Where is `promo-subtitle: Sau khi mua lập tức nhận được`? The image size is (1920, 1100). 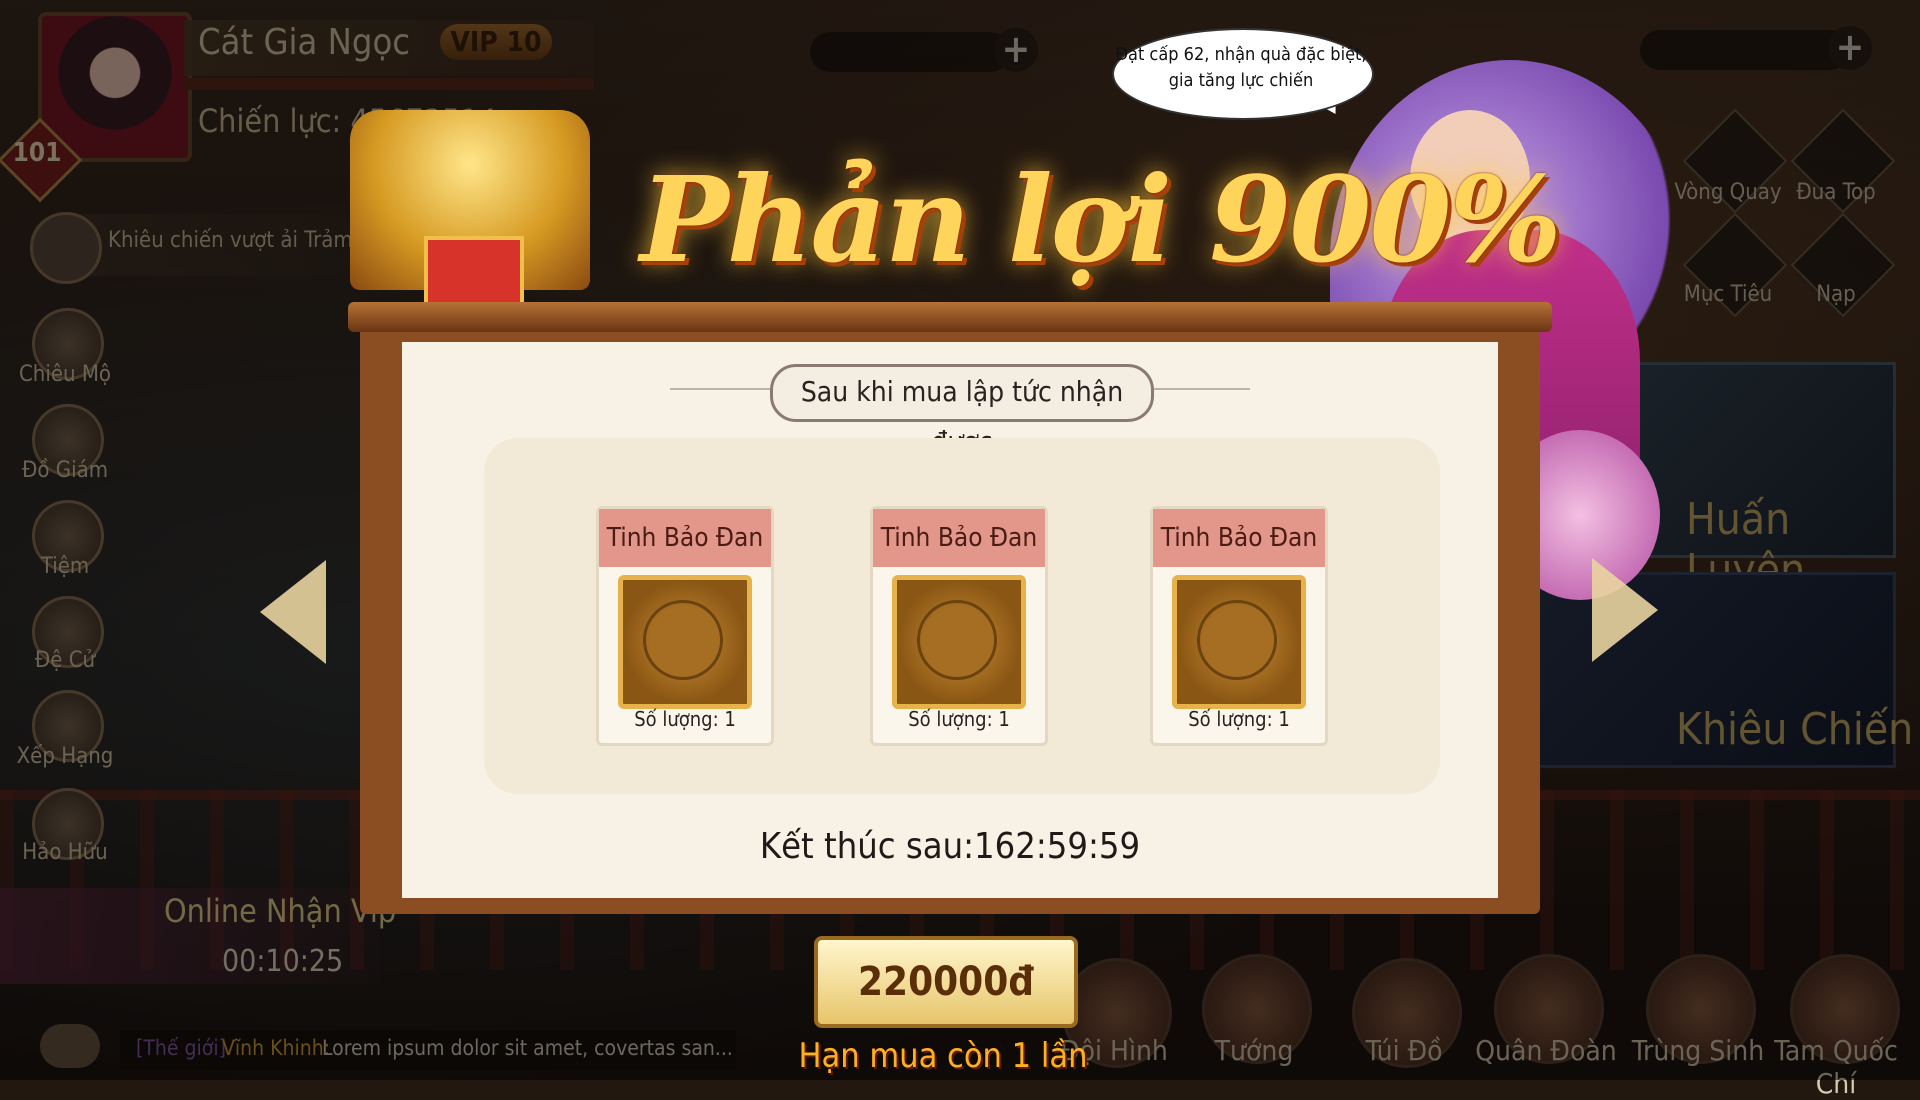 promo-subtitle: Sau khi mua lập tức nhận được is located at coordinates (962, 411).